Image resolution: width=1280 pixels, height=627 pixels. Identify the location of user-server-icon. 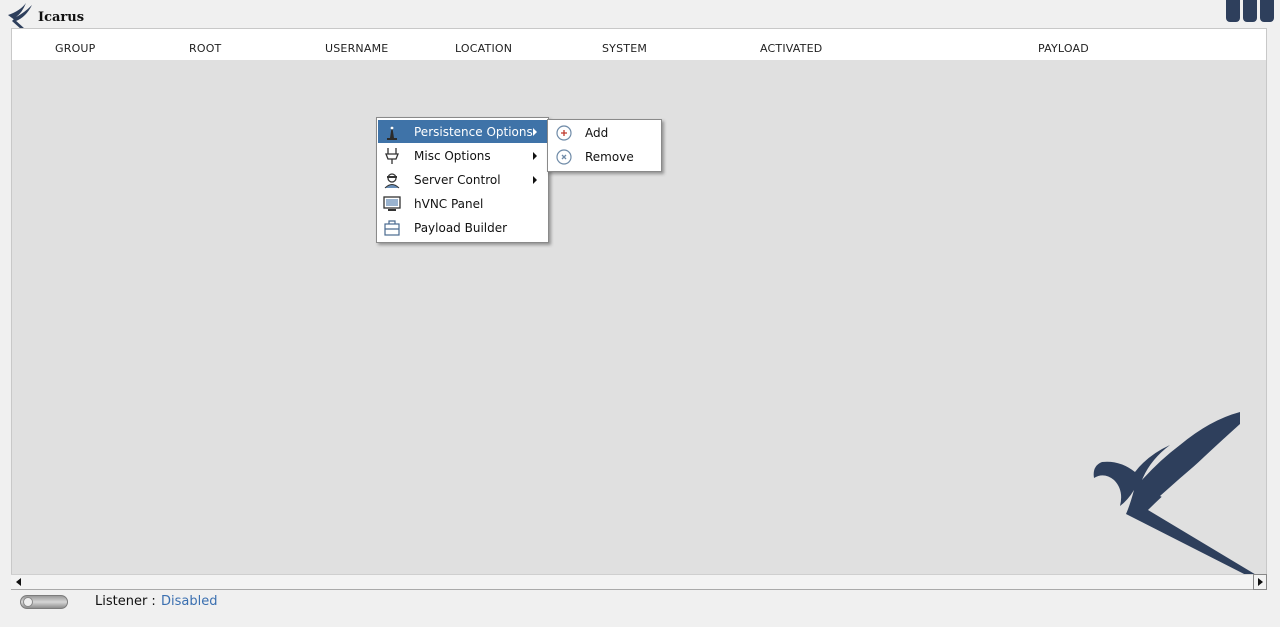
(392, 181).